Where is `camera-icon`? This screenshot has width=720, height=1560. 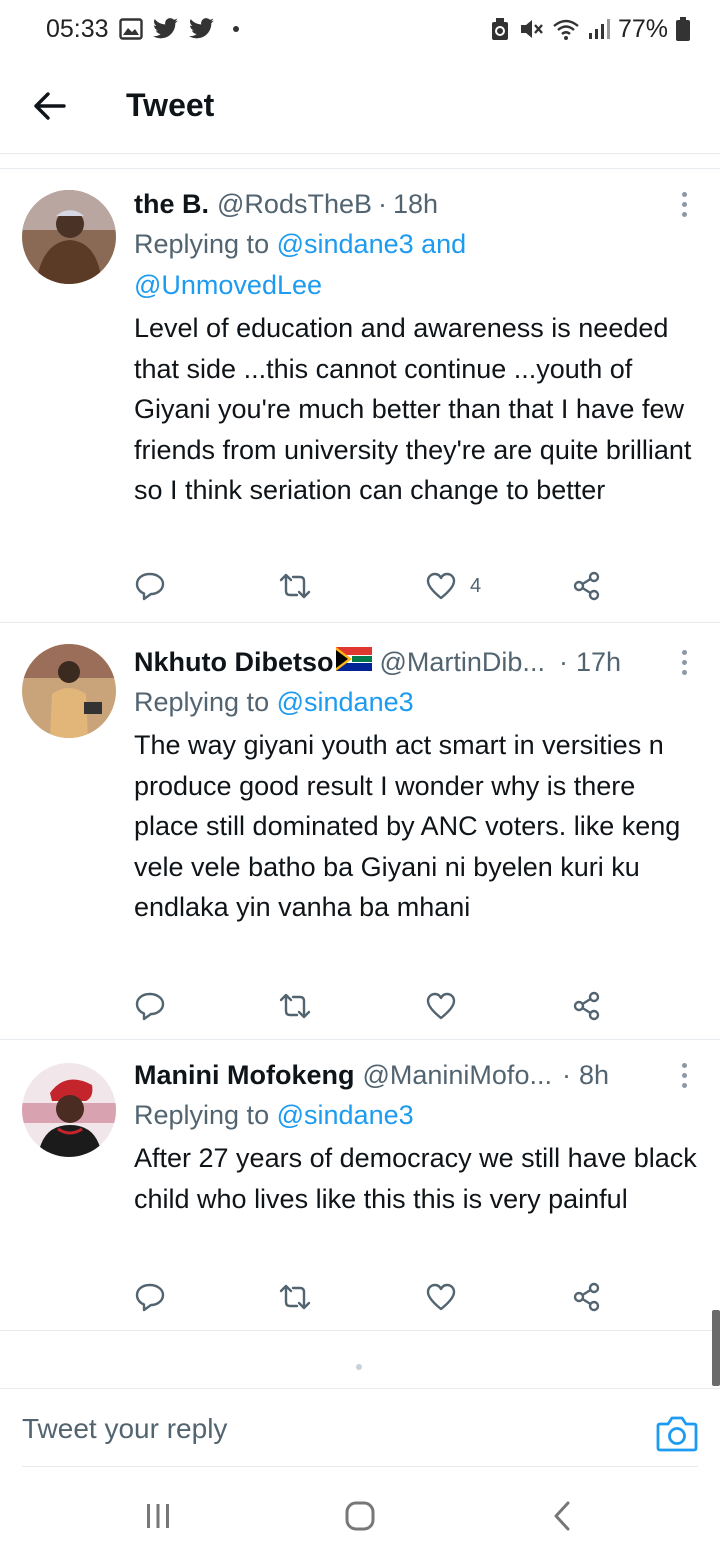
camera-icon is located at coordinates (677, 1434).